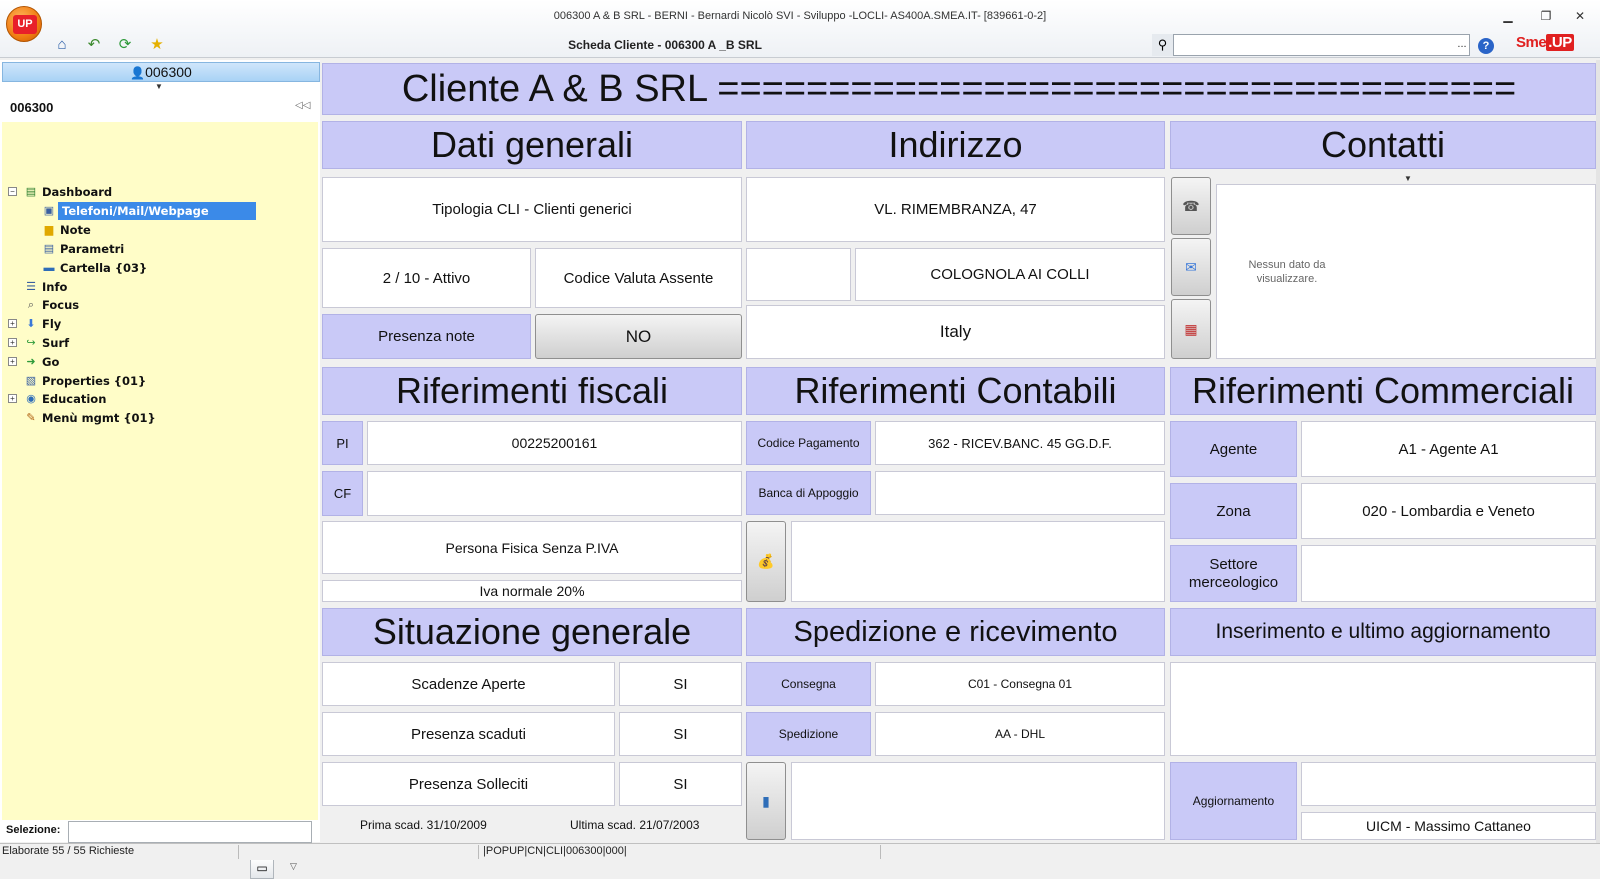 Image resolution: width=1600 pixels, height=879 pixels. I want to click on banca-detail, so click(978, 561).